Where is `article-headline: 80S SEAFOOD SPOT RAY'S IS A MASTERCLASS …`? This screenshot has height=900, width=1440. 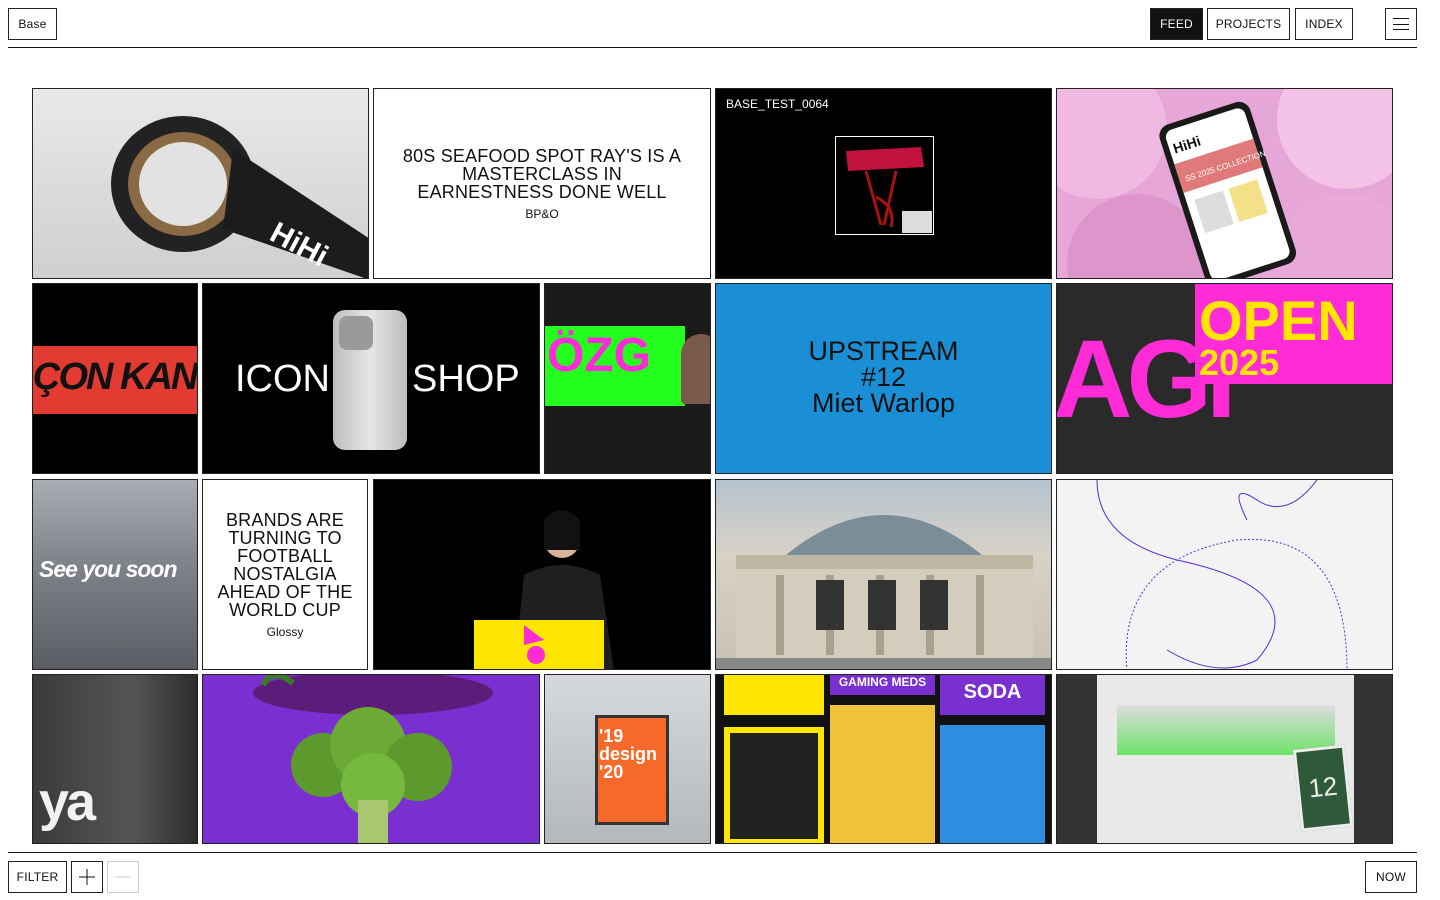
article-headline: 80S SEAFOOD SPOT RAY'S IS A MASTERCLASS … is located at coordinates (542, 173).